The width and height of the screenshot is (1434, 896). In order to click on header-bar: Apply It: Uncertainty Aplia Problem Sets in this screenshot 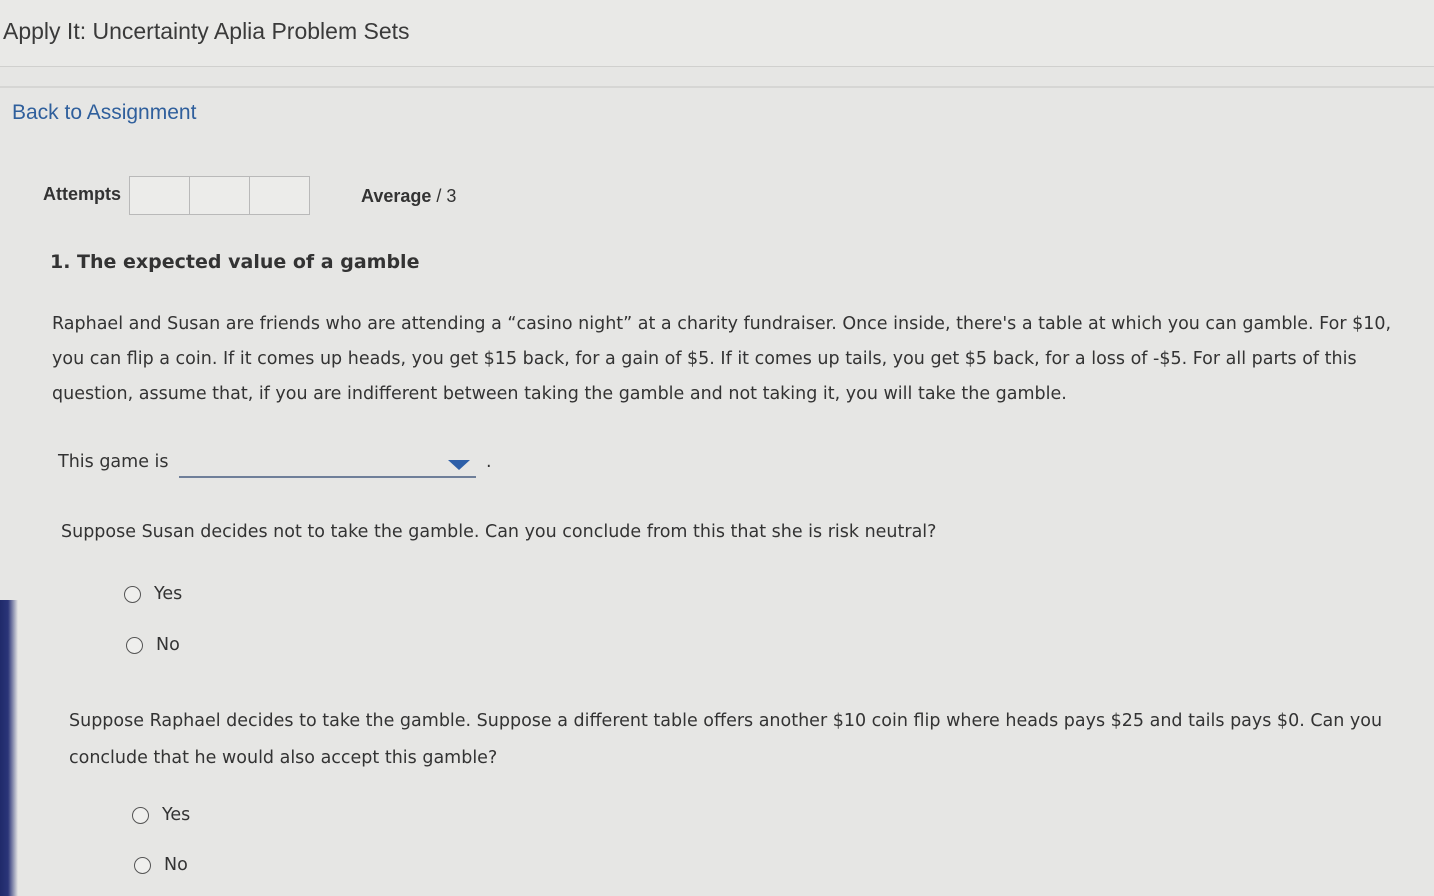, I will do `click(717, 33)`.